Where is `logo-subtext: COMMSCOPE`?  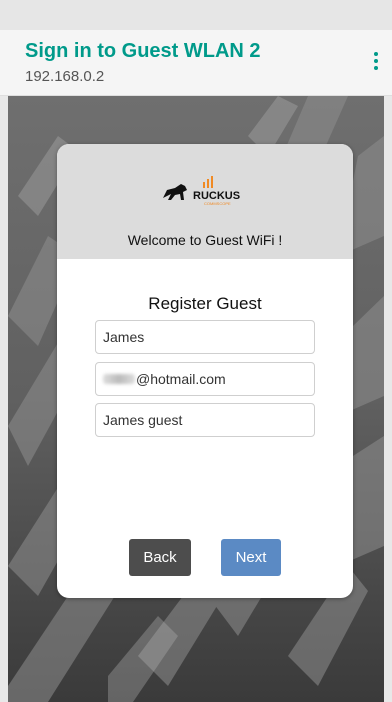 logo-subtext: COMMSCOPE is located at coordinates (217, 203).